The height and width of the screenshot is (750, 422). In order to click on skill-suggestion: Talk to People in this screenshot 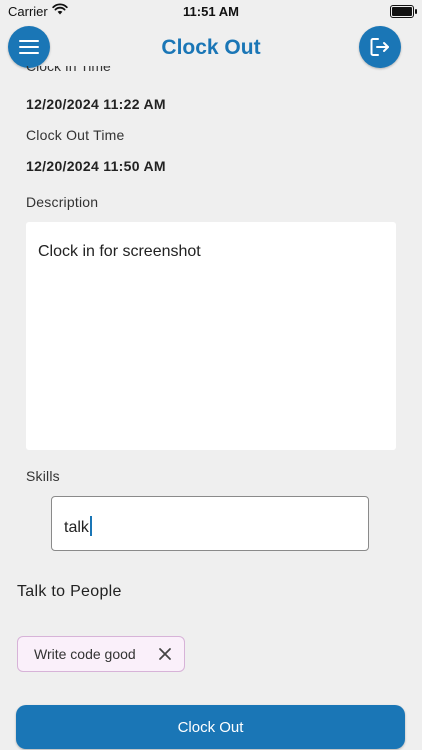, I will do `click(69, 592)`.